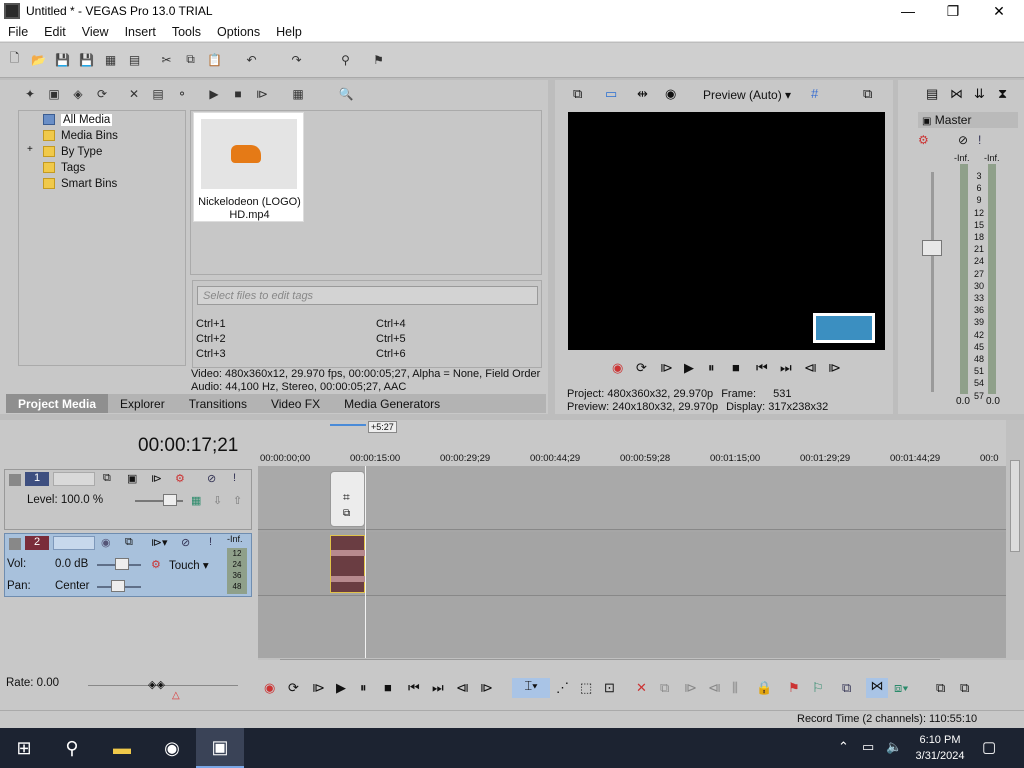 The height and width of the screenshot is (768, 1024). Describe the element at coordinates (979, 140) in the screenshot. I see `master-solo-icon: !` at that location.